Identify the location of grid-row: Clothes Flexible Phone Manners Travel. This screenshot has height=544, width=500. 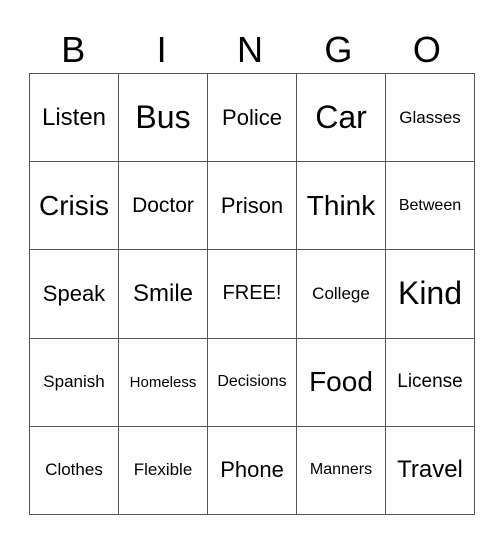
(252, 470).